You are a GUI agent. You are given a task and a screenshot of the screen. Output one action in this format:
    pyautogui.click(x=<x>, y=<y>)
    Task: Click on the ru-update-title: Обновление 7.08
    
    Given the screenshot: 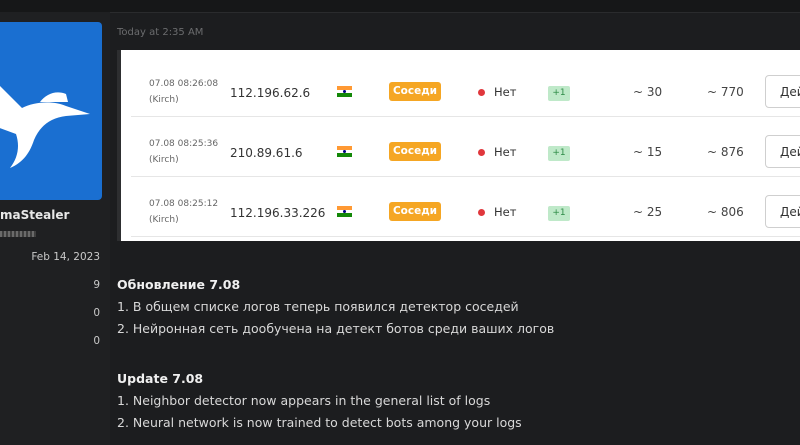 What is the action you would take?
    pyautogui.click(x=179, y=284)
    